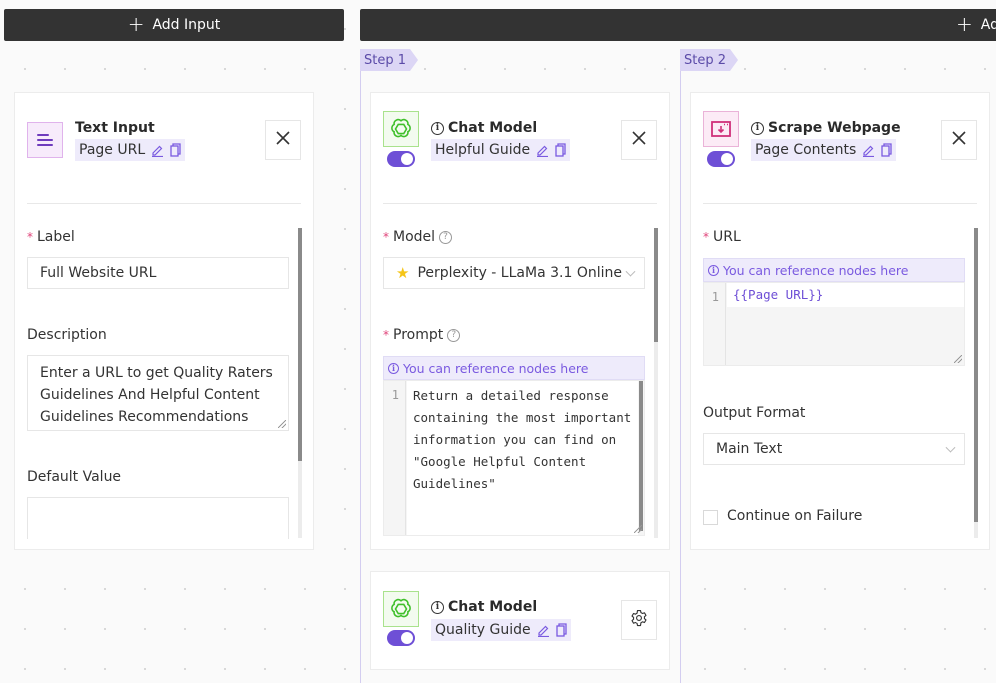 This screenshot has height=683, width=996. I want to click on step-1-label: Step 1, so click(385, 60).